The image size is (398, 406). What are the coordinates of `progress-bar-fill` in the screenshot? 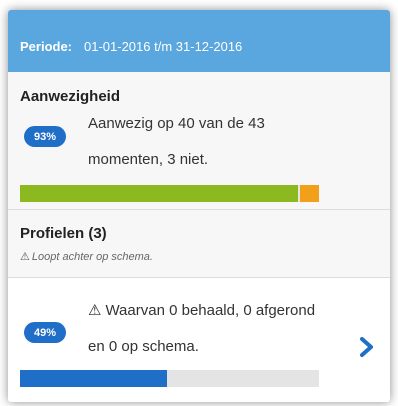 It's located at (93, 378).